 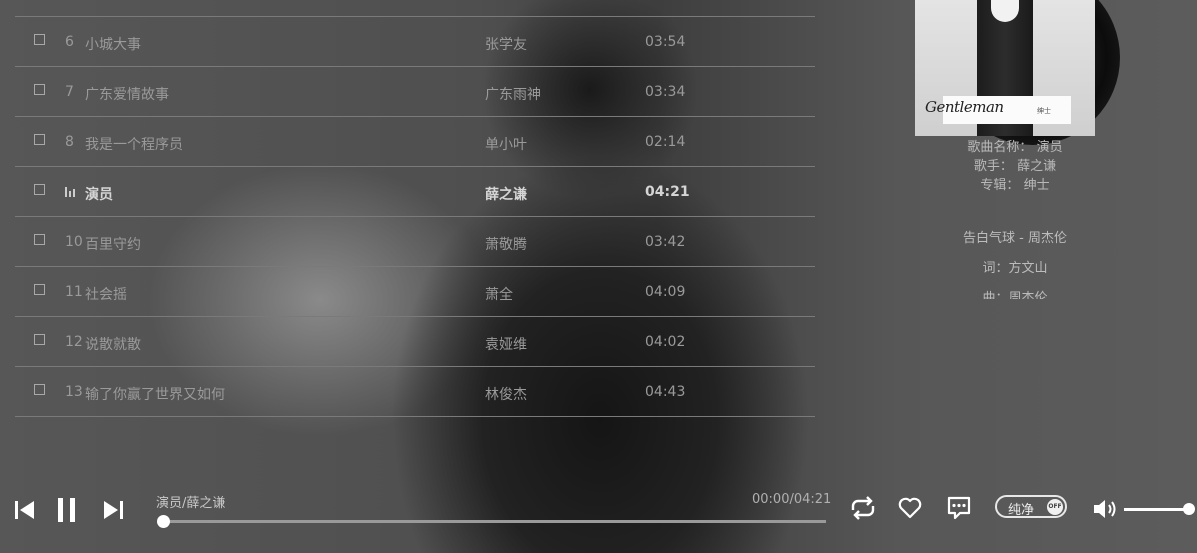 I want to click on lyrics-panel: 告白气球 - 周杰伦 词：方文山 曲：周杰伦, so click(x=1015, y=264).